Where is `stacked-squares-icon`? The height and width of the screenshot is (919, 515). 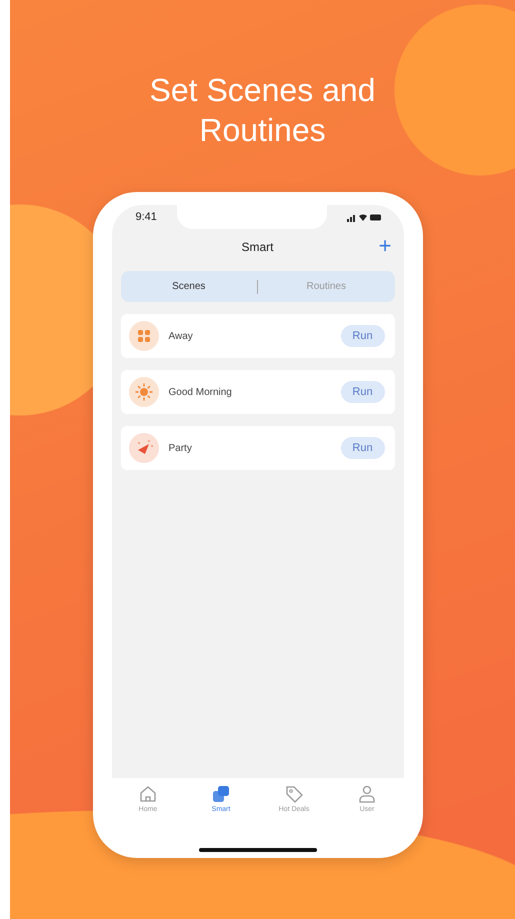 stacked-squares-icon is located at coordinates (221, 794).